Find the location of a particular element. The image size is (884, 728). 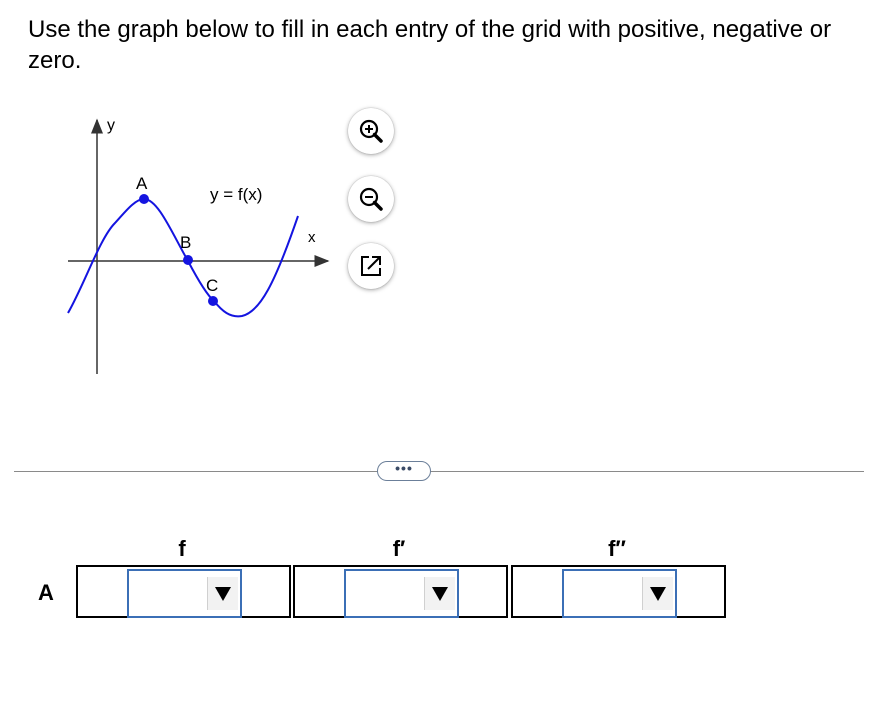

zoom-in-button is located at coordinates (371, 131).